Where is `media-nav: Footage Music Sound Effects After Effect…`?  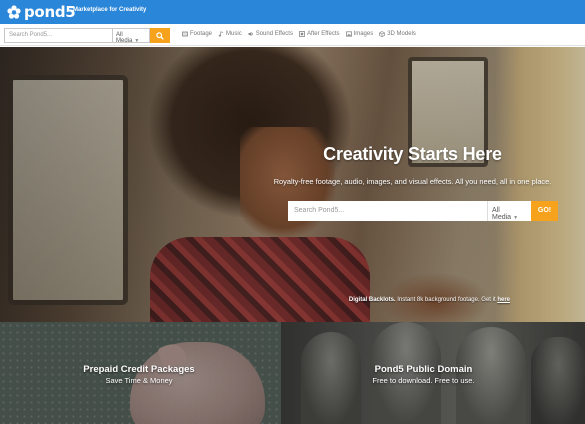
media-nav: Footage Music Sound Effects After Effect… is located at coordinates (302, 34).